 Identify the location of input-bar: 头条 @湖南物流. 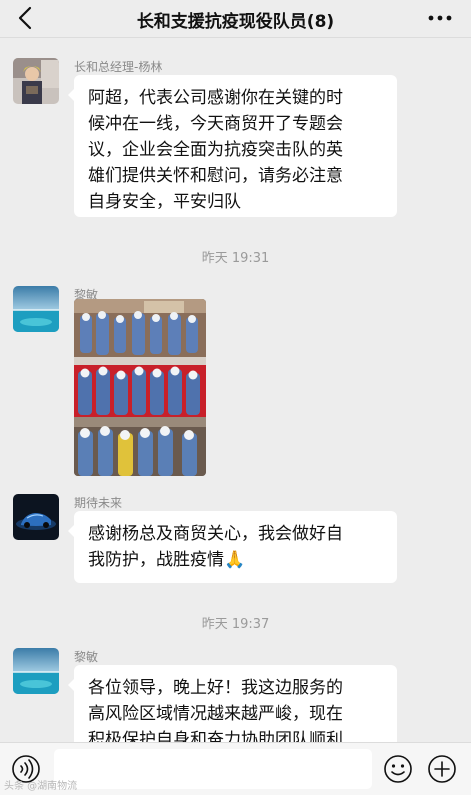
(235, 768).